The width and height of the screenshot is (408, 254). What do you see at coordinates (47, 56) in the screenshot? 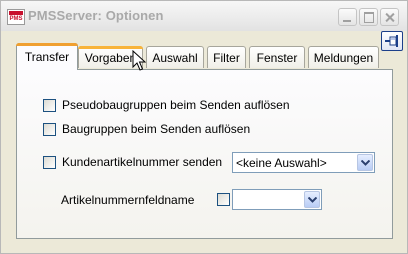
I see `tab-transfer: Transfer` at bounding box center [47, 56].